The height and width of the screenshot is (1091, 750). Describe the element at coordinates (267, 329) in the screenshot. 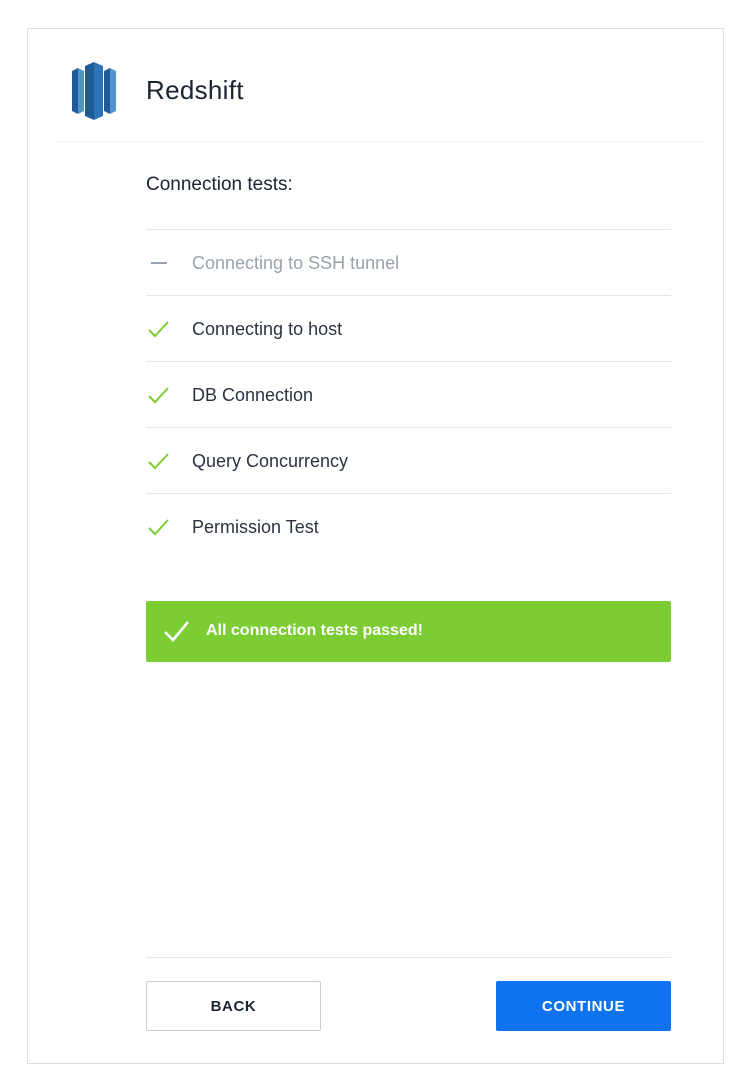

I see `test-label: Connecting to host` at that location.